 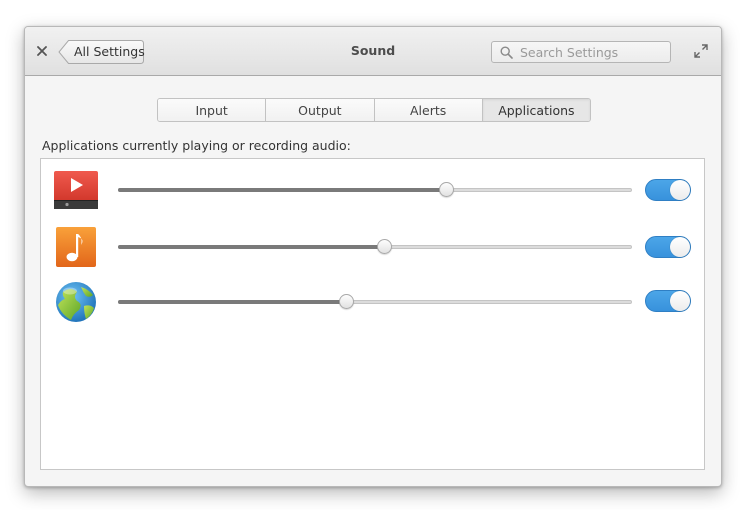 What do you see at coordinates (76, 190) in the screenshot?
I see `video-player-icon` at bounding box center [76, 190].